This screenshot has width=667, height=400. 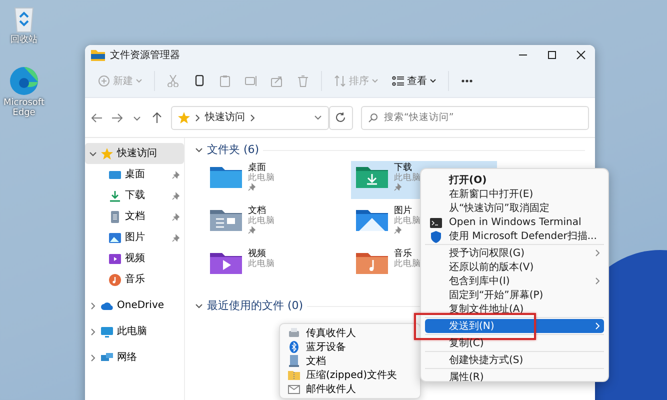 I want to click on folder-name: 桌面, so click(x=257, y=168).